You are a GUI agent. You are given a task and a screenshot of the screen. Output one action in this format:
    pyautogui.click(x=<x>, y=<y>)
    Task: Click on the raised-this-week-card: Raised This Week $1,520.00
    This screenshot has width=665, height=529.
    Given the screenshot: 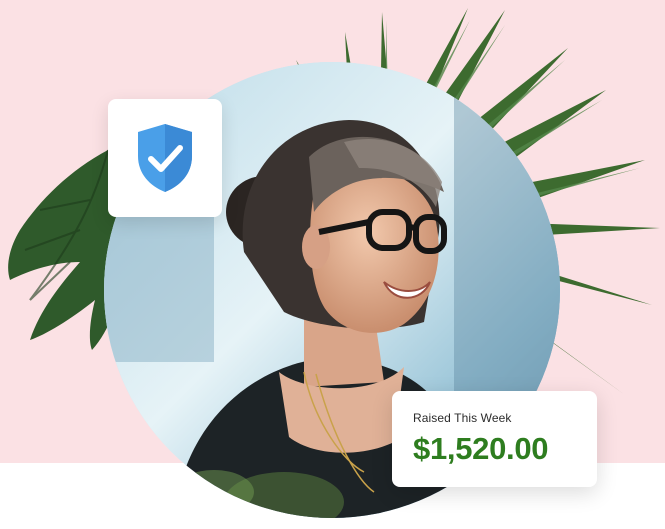 What is the action you would take?
    pyautogui.click(x=494, y=439)
    